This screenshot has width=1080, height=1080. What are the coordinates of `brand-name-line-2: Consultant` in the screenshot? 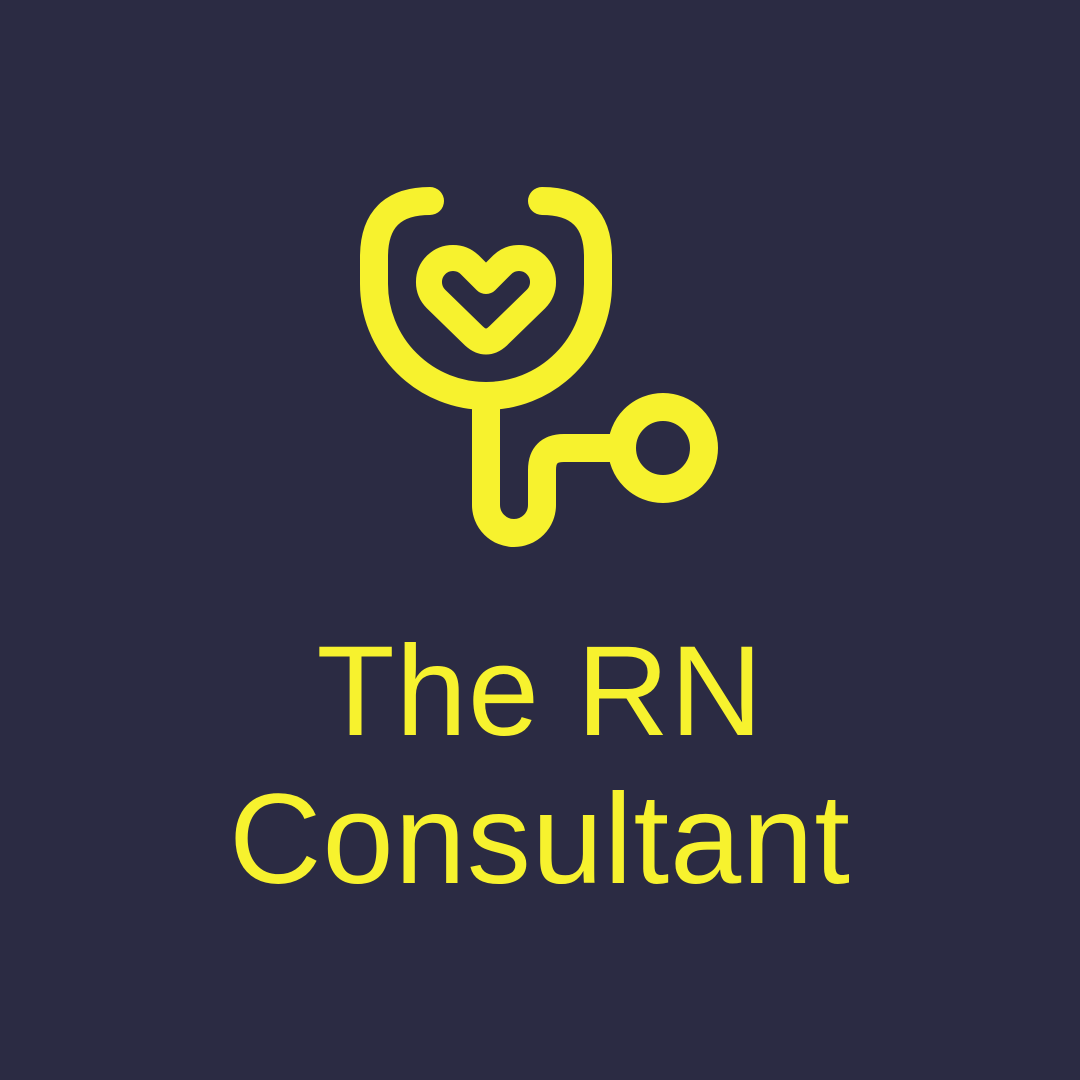 It's located at (540, 839).